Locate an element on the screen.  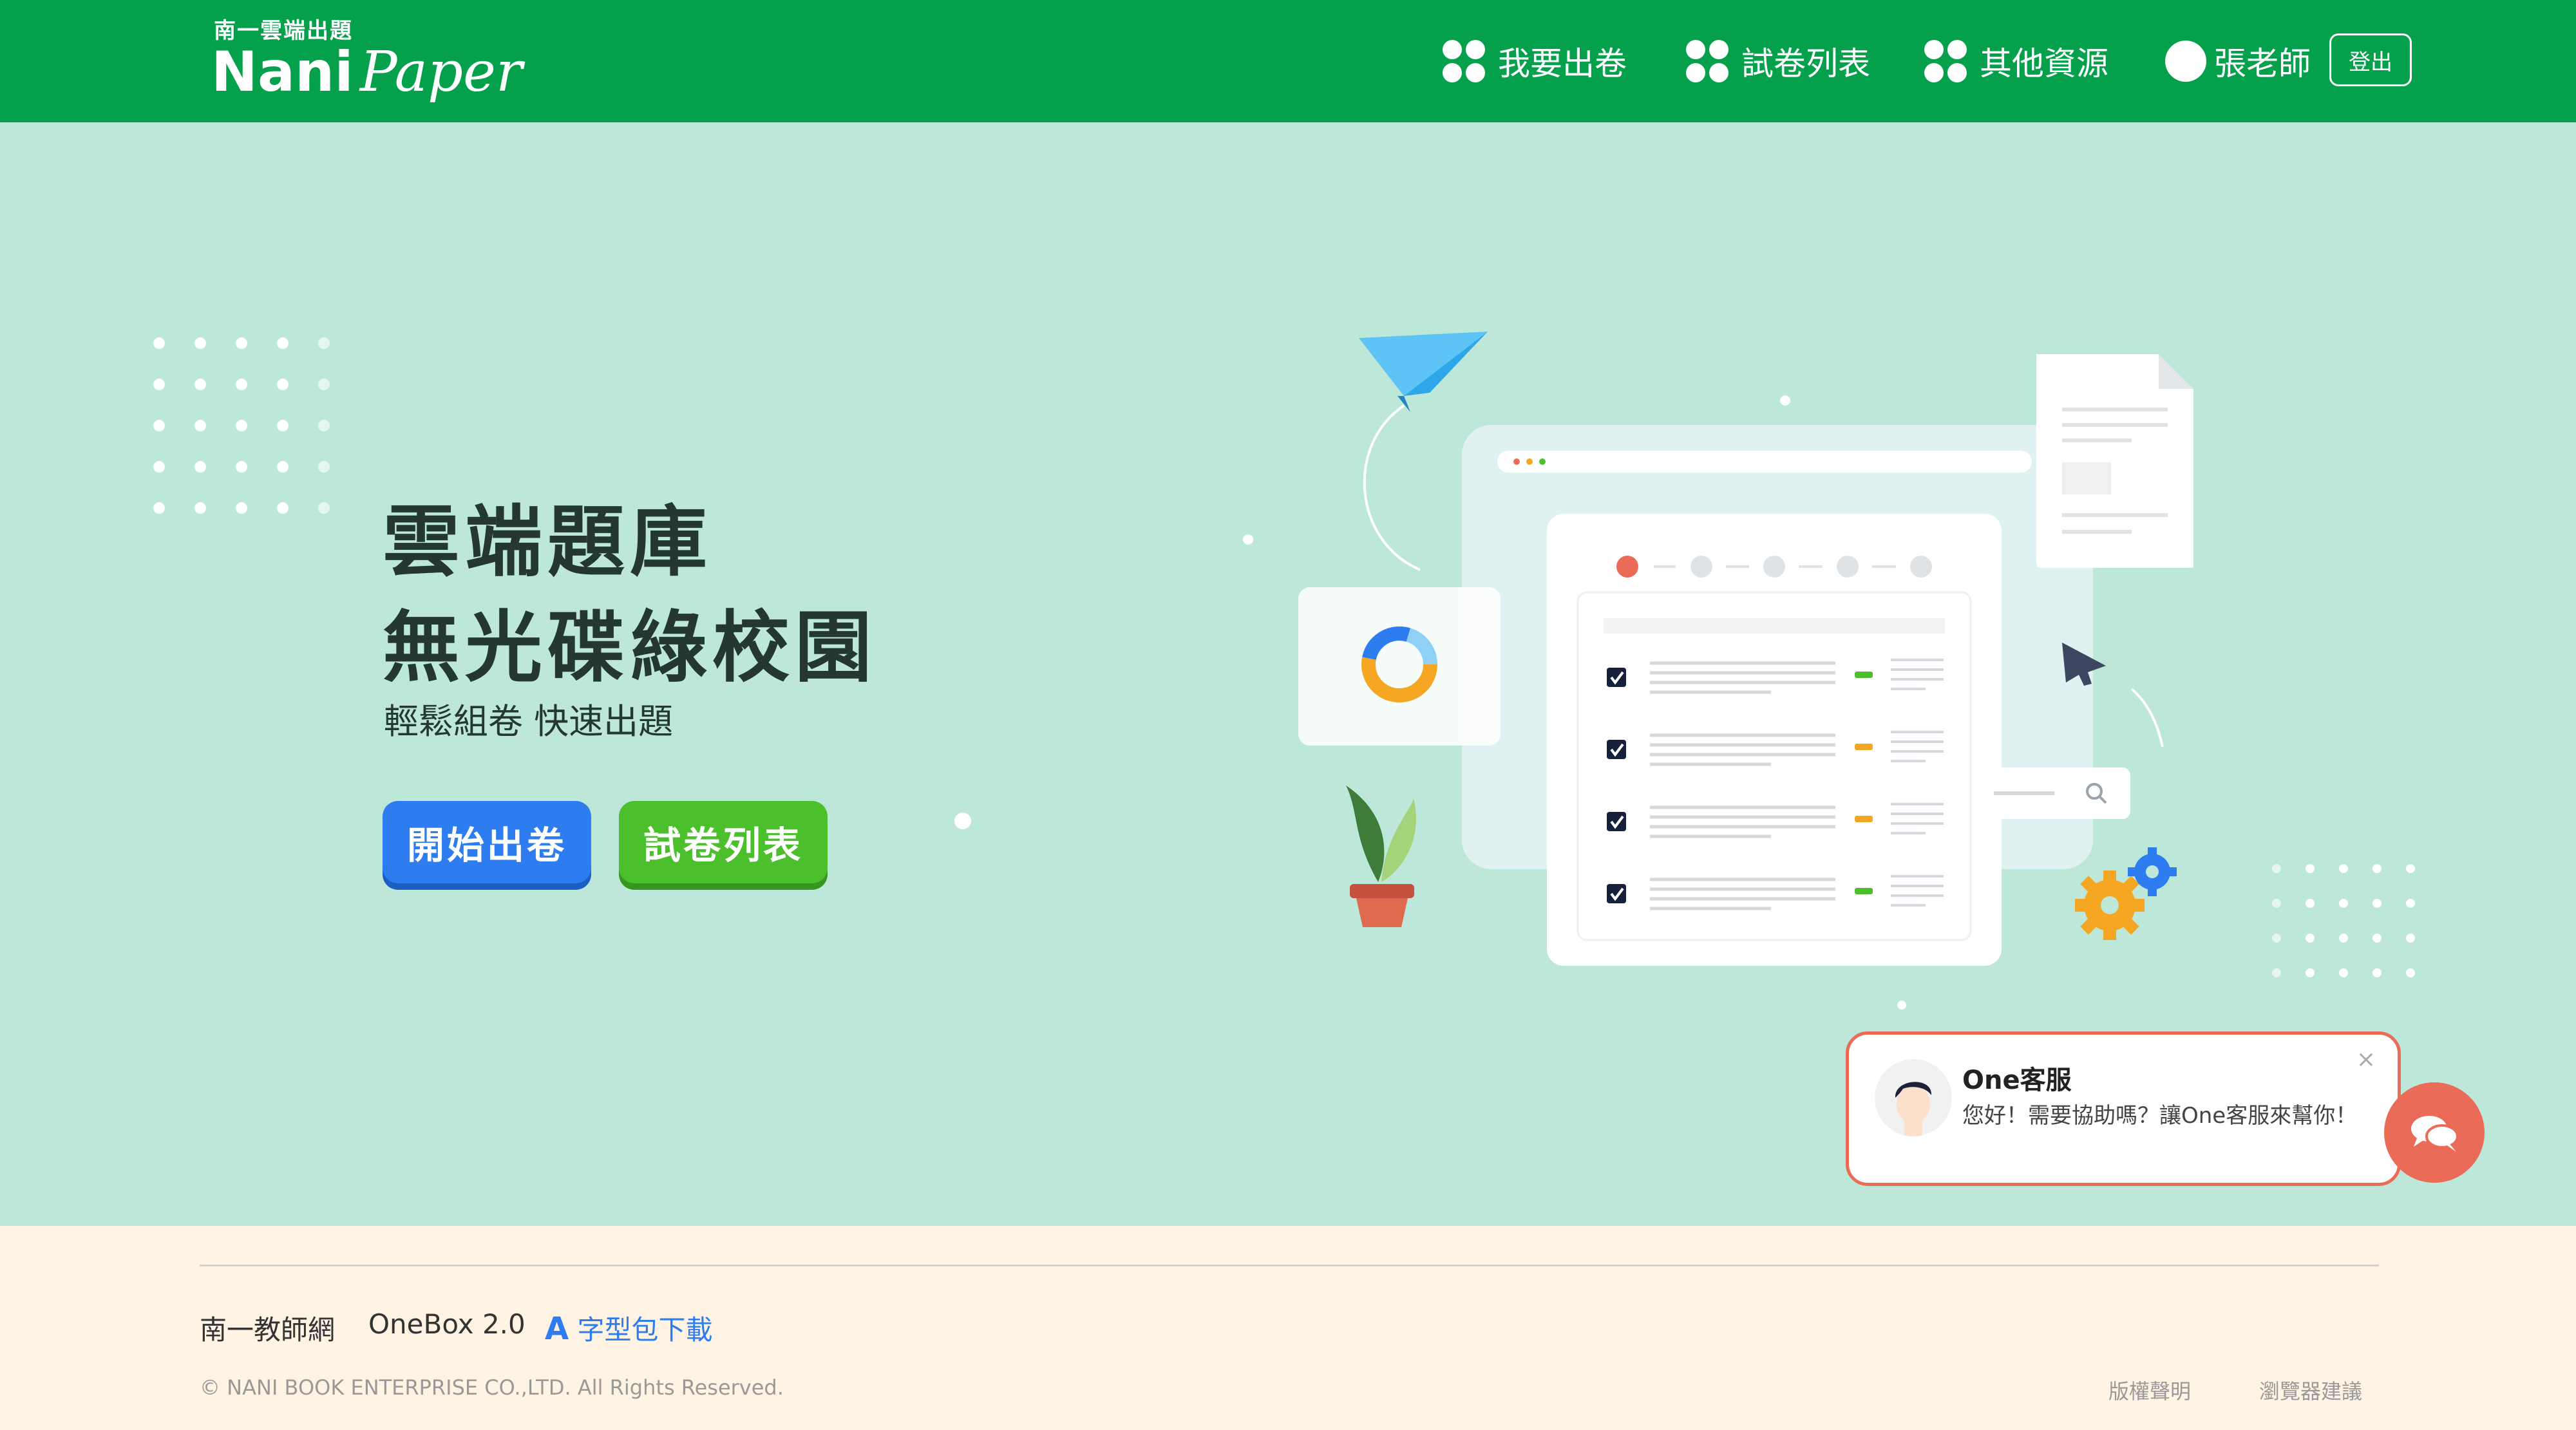
user-menu: 張老師 is located at coordinates (2238, 61).